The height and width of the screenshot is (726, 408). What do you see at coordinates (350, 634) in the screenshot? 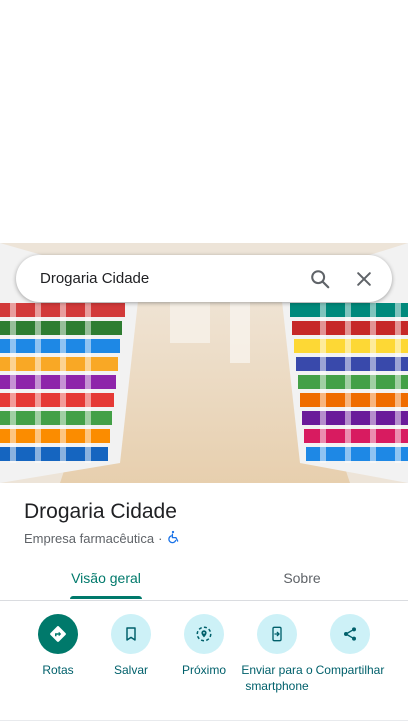
I see `share-icon` at bounding box center [350, 634].